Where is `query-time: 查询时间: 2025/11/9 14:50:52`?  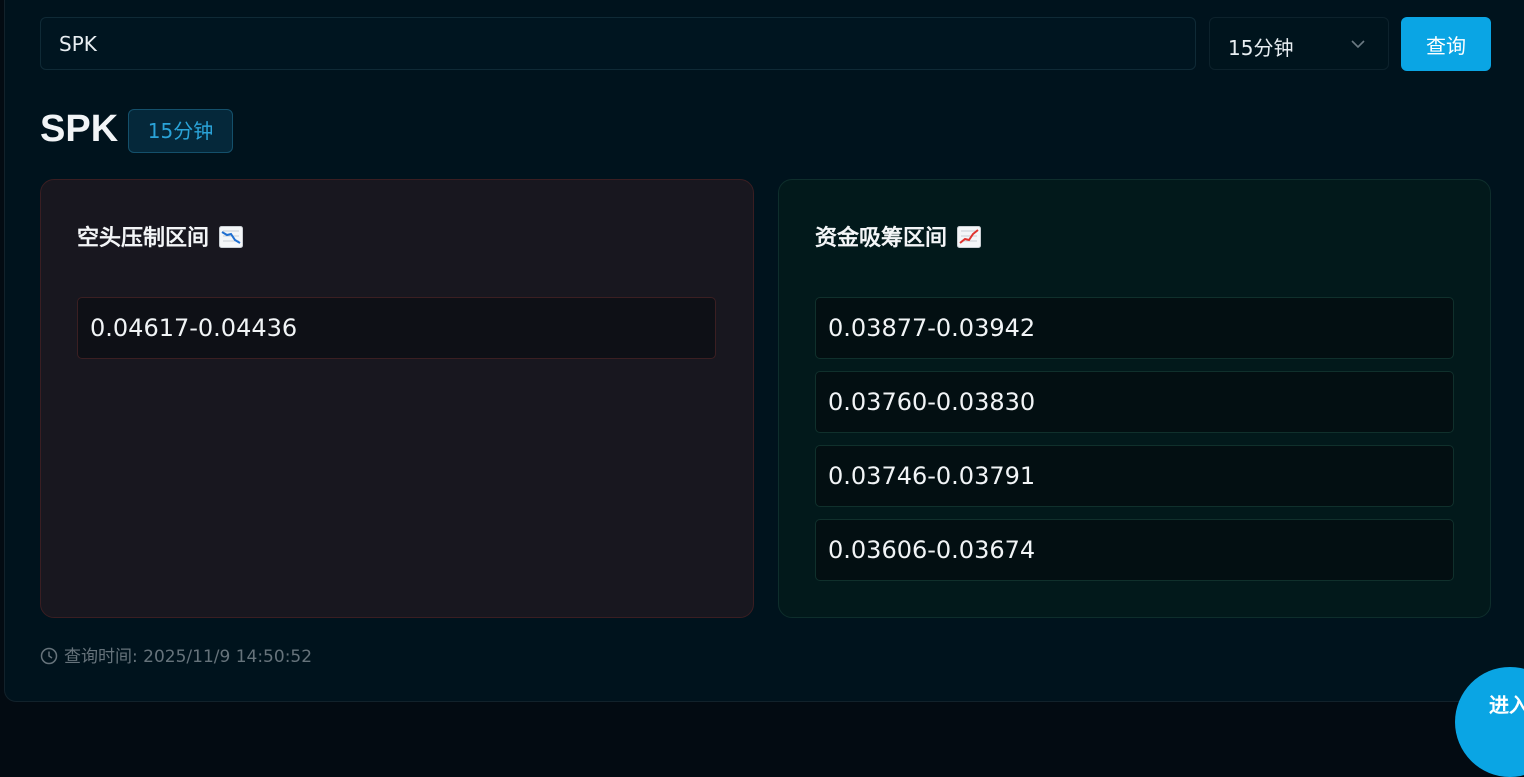
query-time: 查询时间: 2025/11/9 14:50:52 is located at coordinates (176, 654).